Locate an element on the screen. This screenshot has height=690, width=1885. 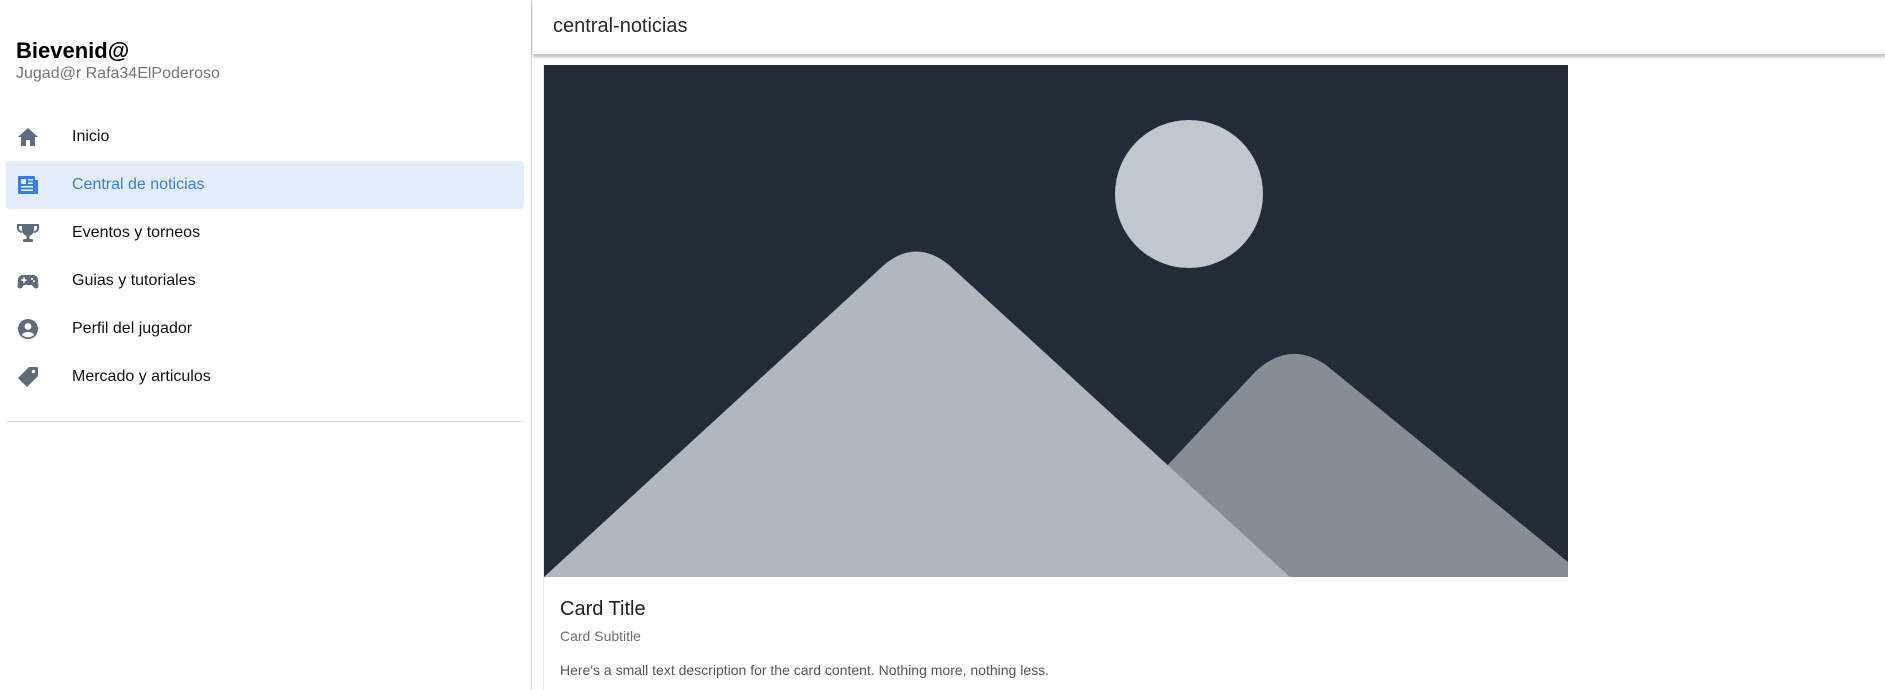
top-bar: central-noticias is located at coordinates (1209, 27).